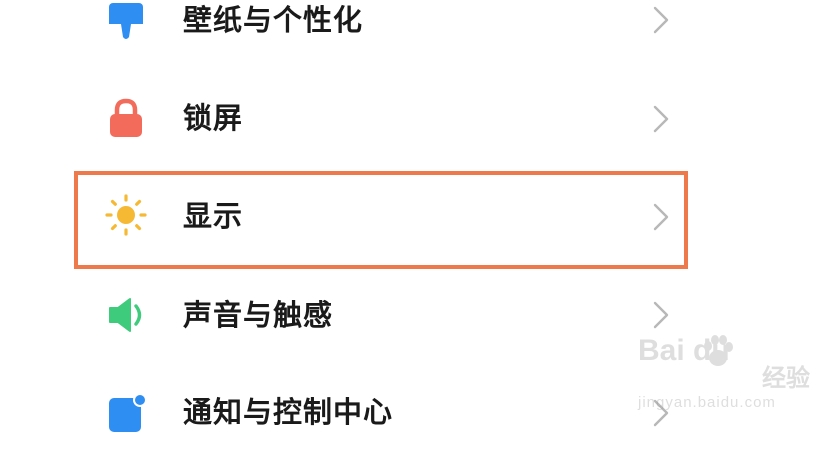 The width and height of the screenshot is (824, 462). Describe the element at coordinates (786, 378) in the screenshot. I see `watermark-cn: 经验` at that location.